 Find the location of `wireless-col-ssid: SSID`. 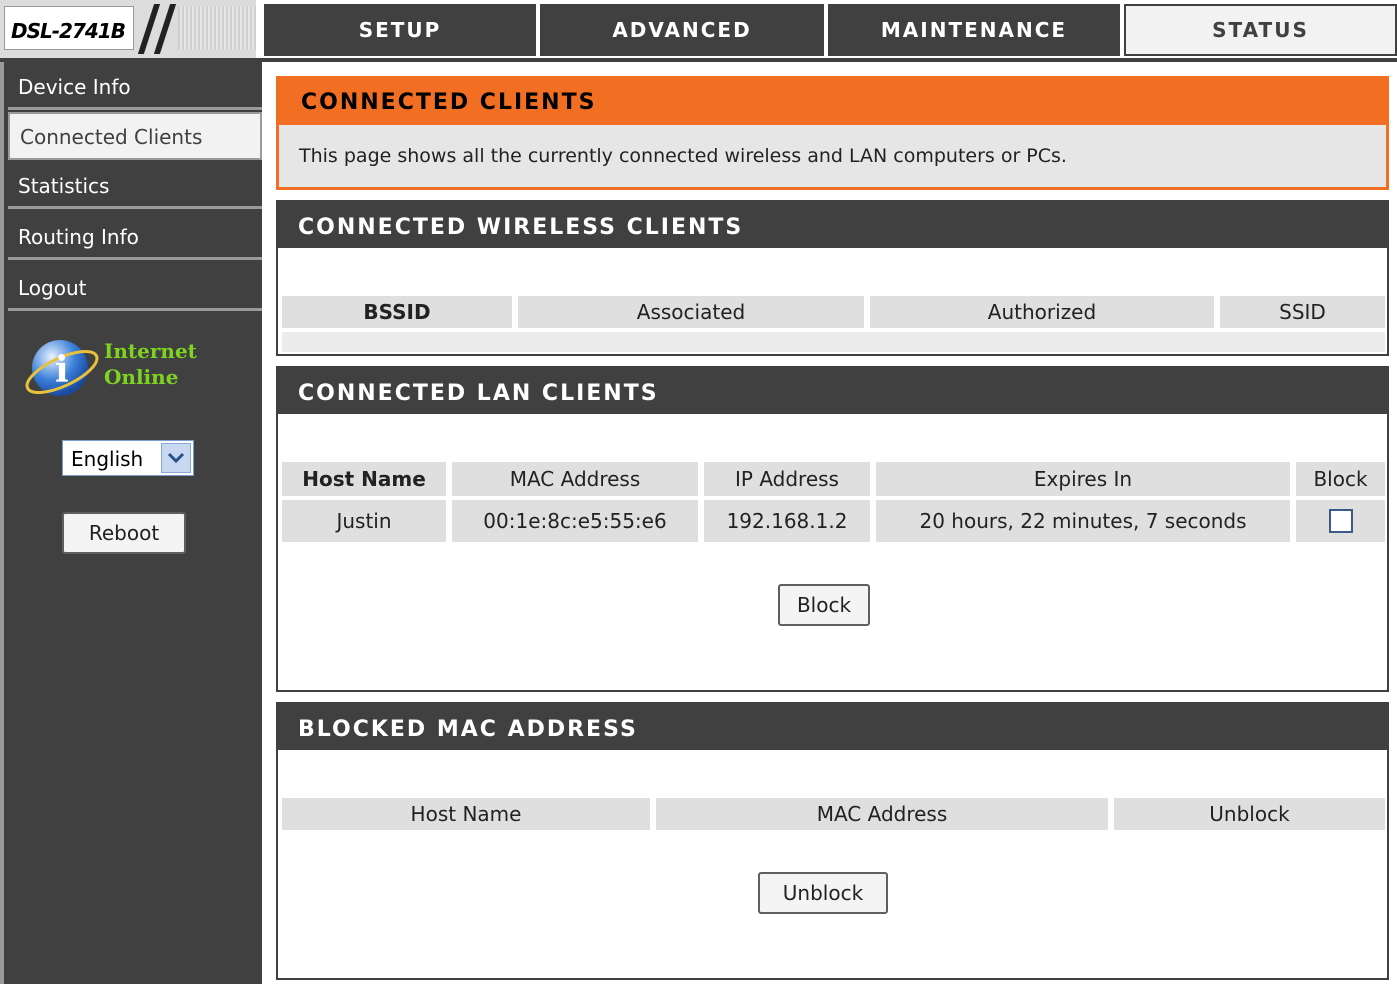

wireless-col-ssid: SSID is located at coordinates (1302, 312).